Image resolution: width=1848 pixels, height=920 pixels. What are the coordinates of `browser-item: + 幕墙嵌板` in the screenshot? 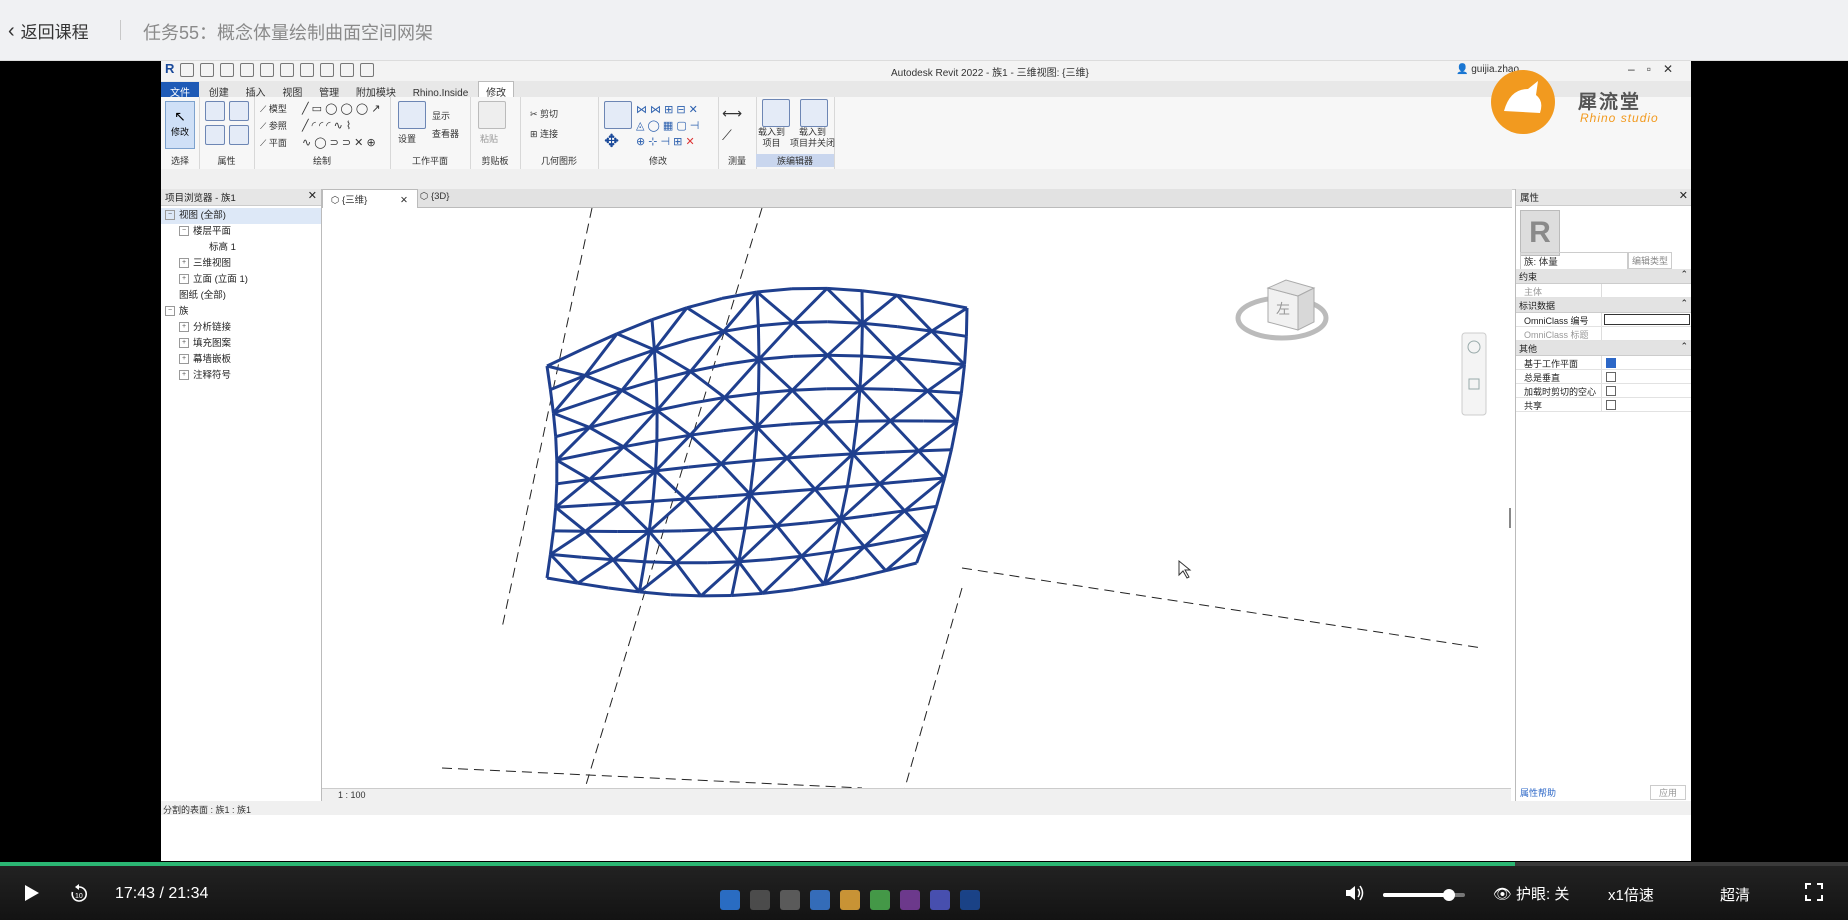 It's located at (241, 360).